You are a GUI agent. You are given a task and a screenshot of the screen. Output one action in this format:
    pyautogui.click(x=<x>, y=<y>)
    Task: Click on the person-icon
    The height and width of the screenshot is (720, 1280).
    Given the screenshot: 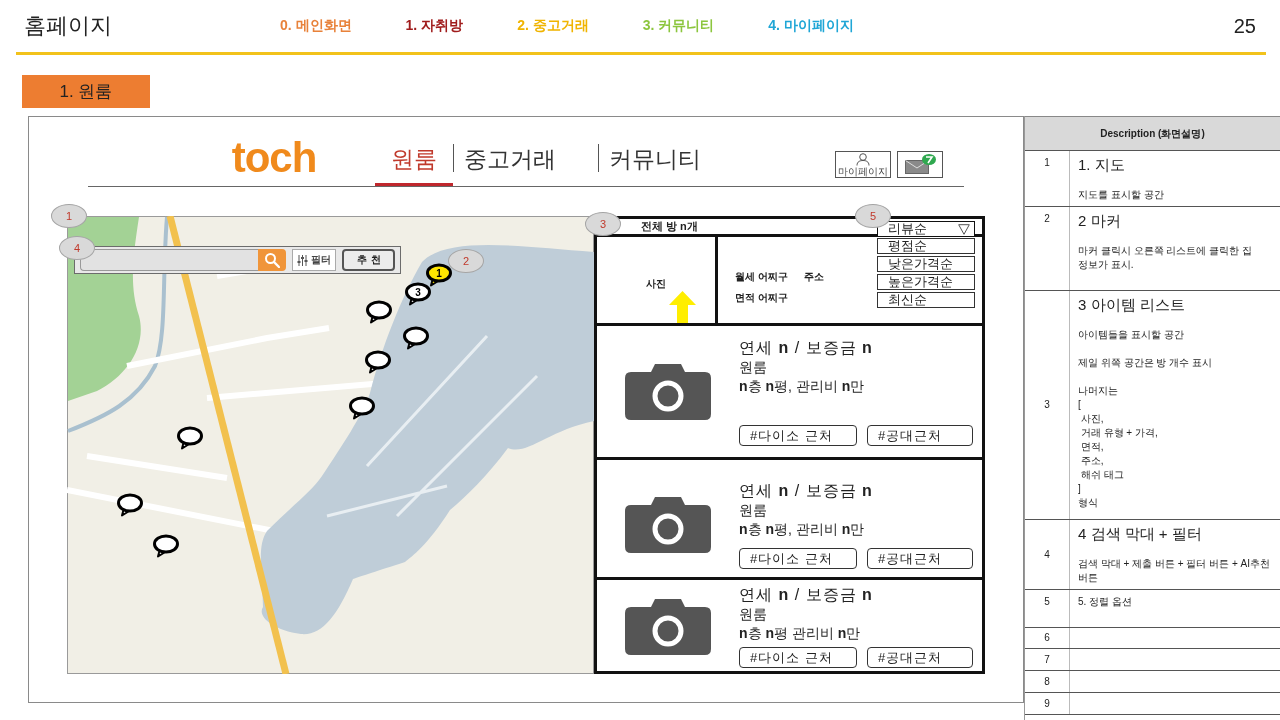 What is the action you would take?
    pyautogui.click(x=863, y=159)
    